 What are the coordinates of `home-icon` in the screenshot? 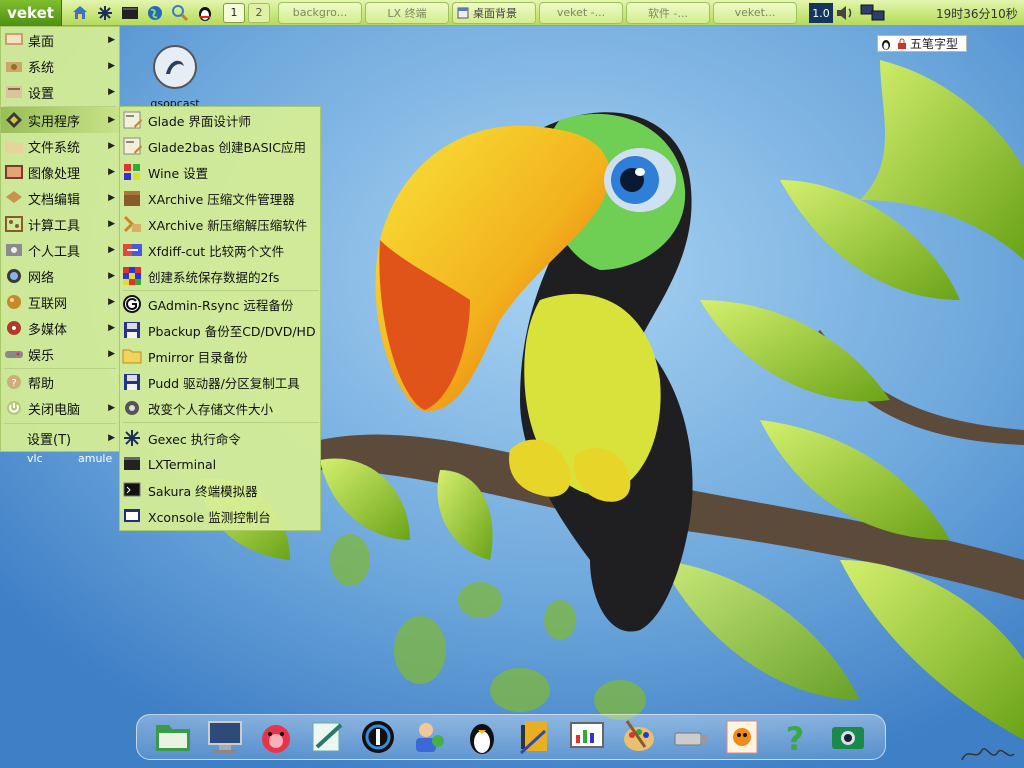 It's located at (80, 13).